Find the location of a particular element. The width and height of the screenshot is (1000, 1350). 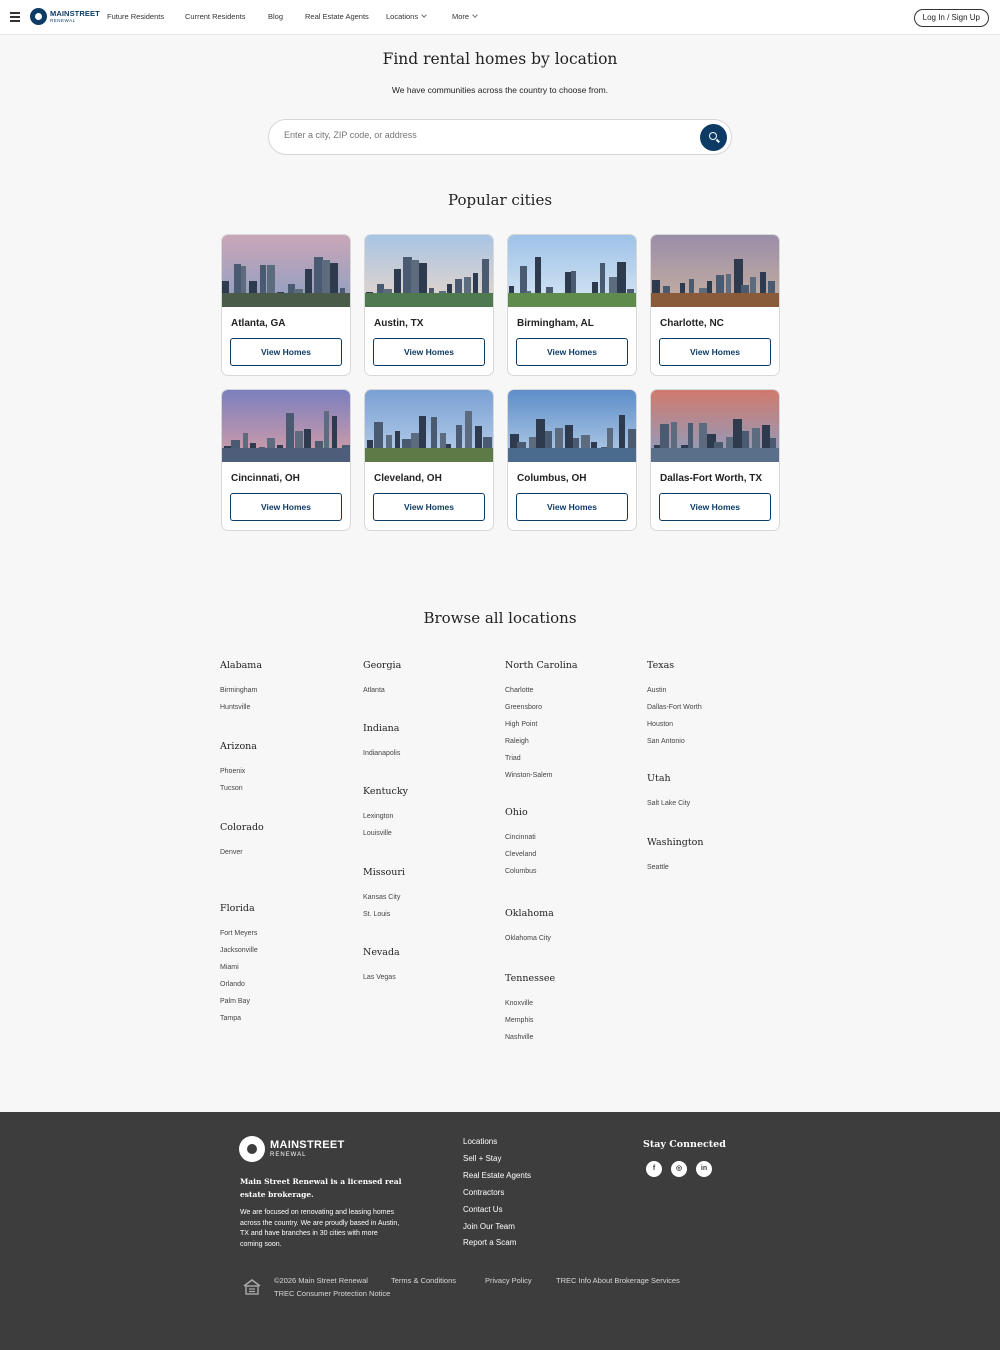

city-card: Birmingham, AL View Homes is located at coordinates (572, 305).